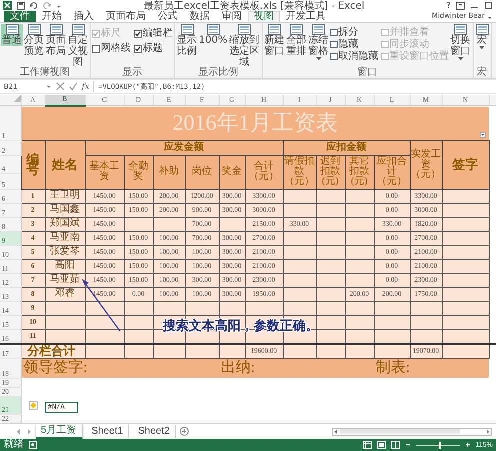 The width and height of the screenshot is (496, 451). Describe the element at coordinates (65, 196) in the screenshot. I see `table-cell: 王卫明` at that location.